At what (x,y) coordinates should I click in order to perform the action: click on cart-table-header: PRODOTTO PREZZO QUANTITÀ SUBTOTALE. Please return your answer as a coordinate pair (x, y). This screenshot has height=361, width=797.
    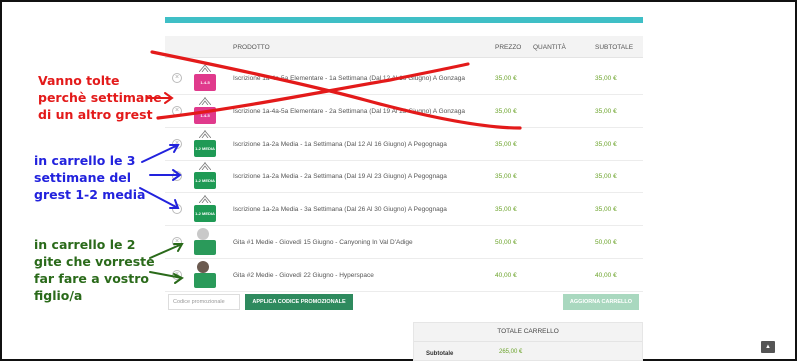
    Looking at the image, I should click on (404, 47).